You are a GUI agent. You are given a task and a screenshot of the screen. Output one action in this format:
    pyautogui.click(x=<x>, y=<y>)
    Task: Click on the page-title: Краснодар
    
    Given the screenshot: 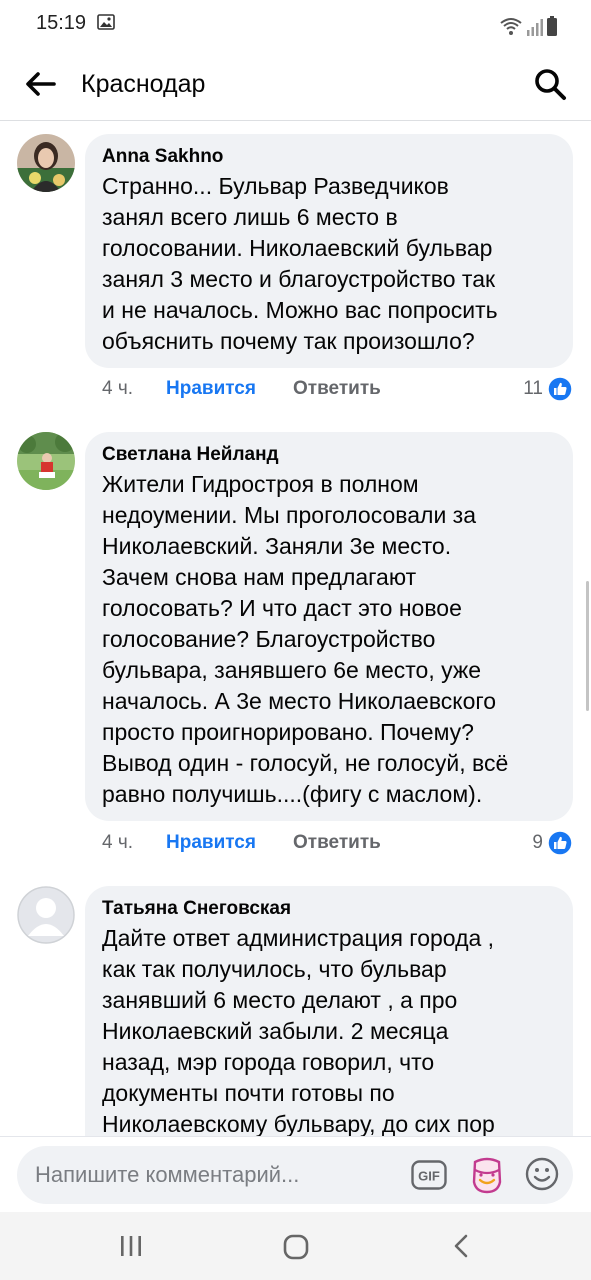 What is the action you would take?
    pyautogui.click(x=143, y=84)
    